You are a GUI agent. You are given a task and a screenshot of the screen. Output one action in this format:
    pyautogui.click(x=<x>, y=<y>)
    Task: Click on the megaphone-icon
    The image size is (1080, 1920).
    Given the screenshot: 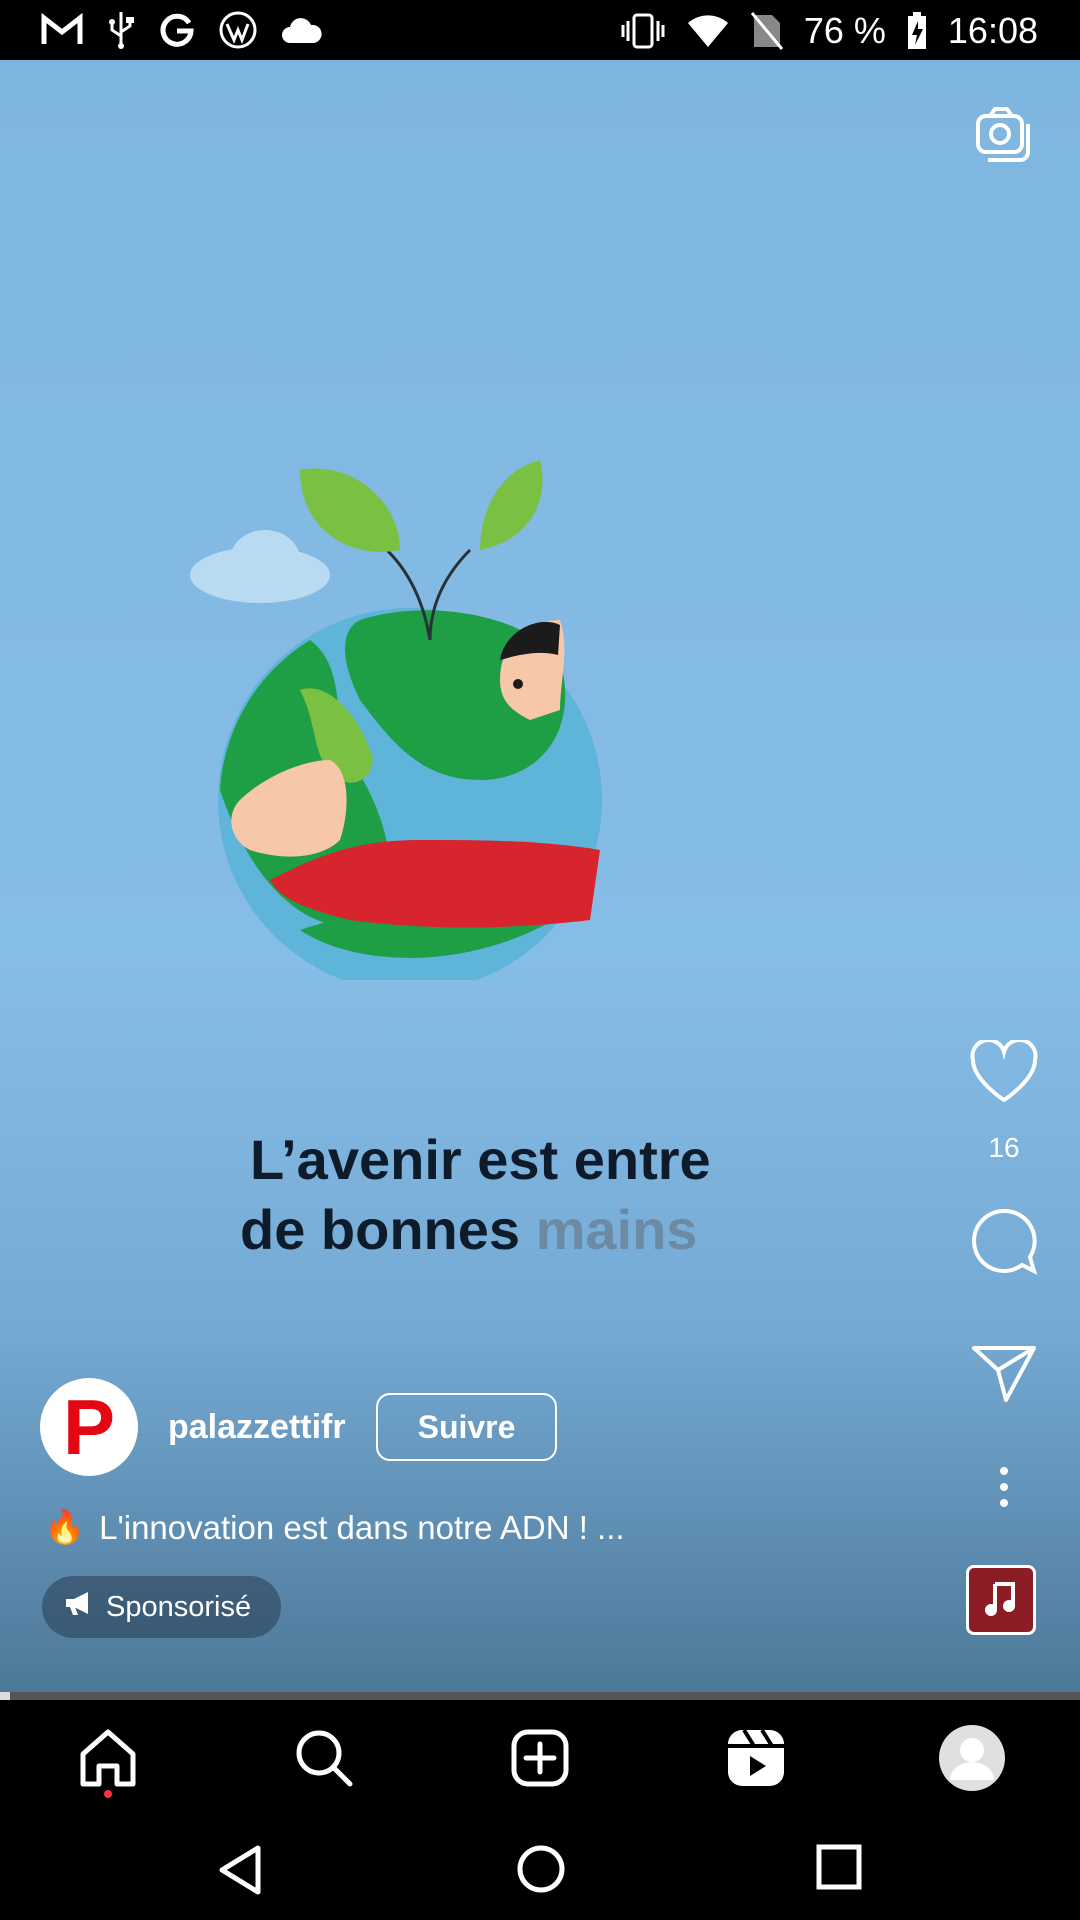 What is the action you would take?
    pyautogui.click(x=79, y=1607)
    